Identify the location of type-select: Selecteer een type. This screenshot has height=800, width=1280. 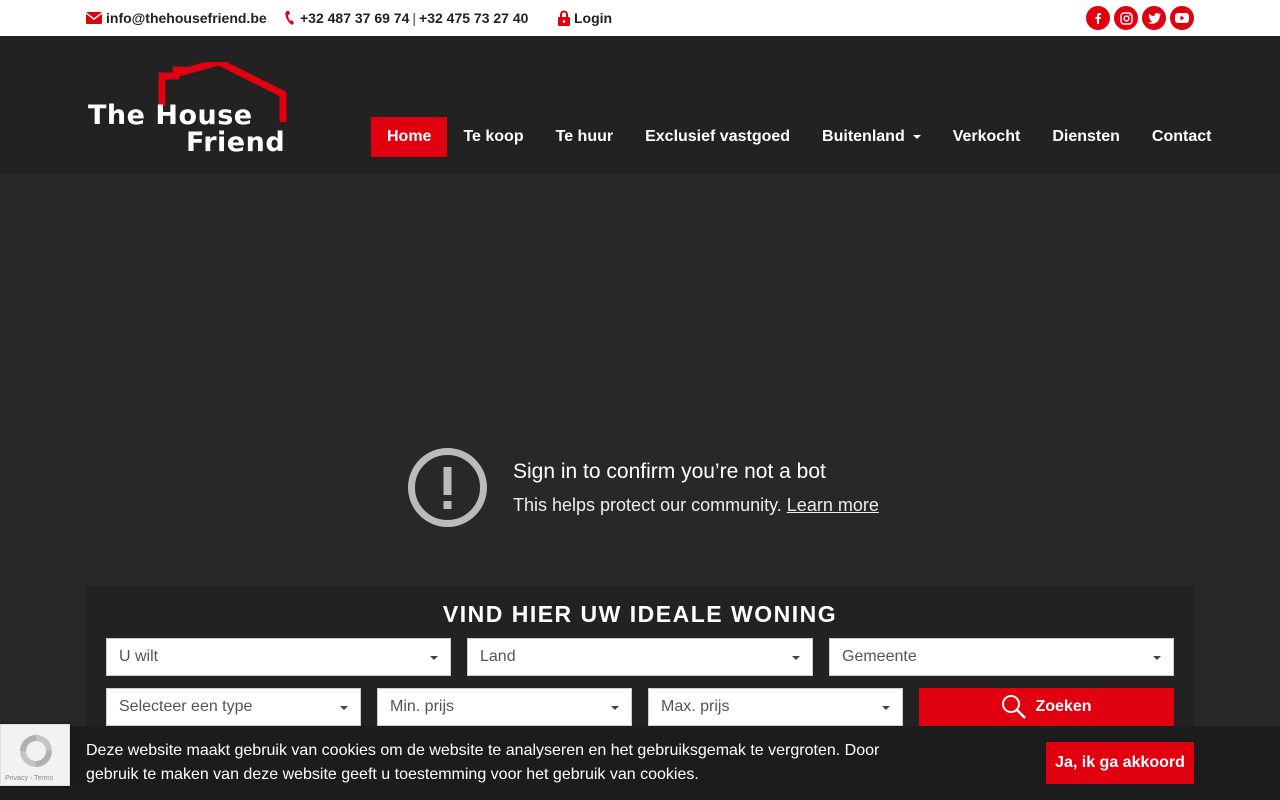
(233, 707).